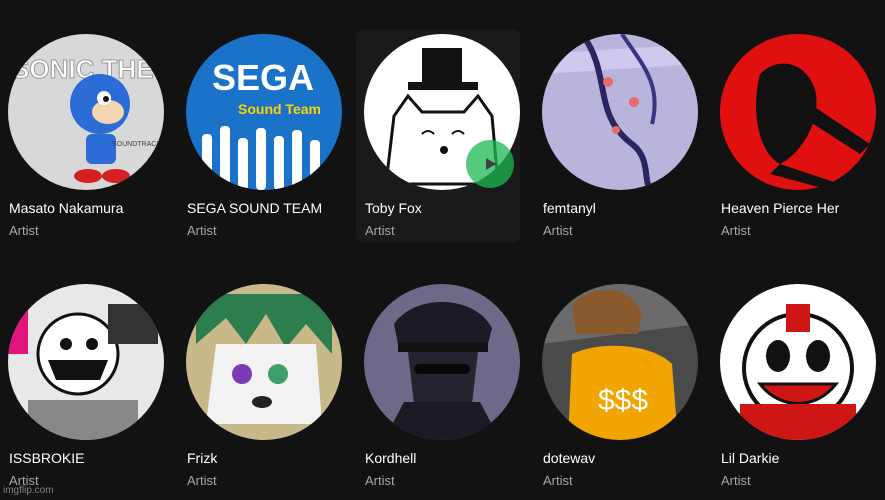 The width and height of the screenshot is (885, 500). Describe the element at coordinates (136, 144) in the screenshot. I see `cover-subtitle: SOUNDTRACK` at that location.